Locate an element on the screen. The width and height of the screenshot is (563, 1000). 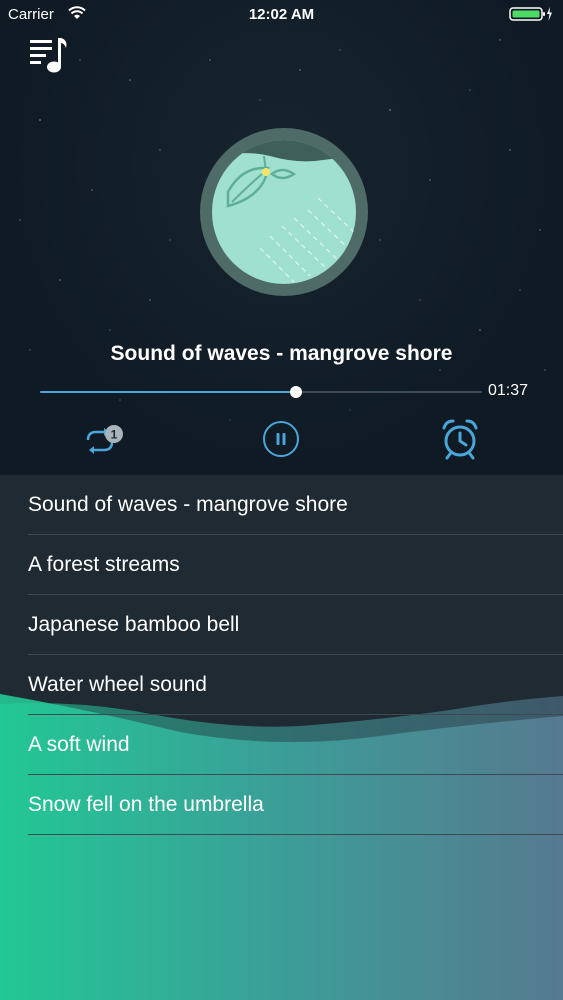
alarm-clock-icon is located at coordinates (460, 439).